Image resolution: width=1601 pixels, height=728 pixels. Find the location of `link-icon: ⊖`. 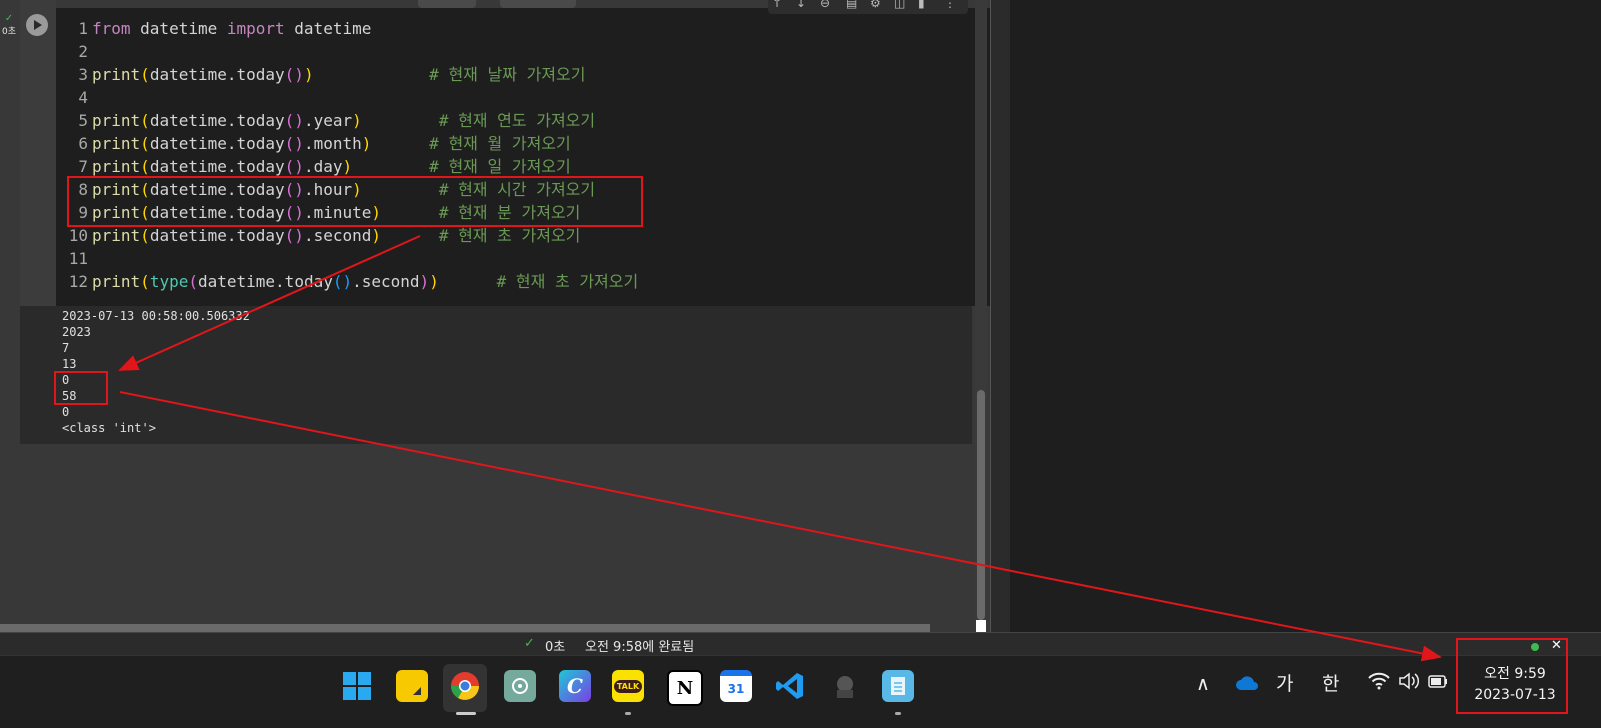

link-icon: ⊖ is located at coordinates (825, 5).